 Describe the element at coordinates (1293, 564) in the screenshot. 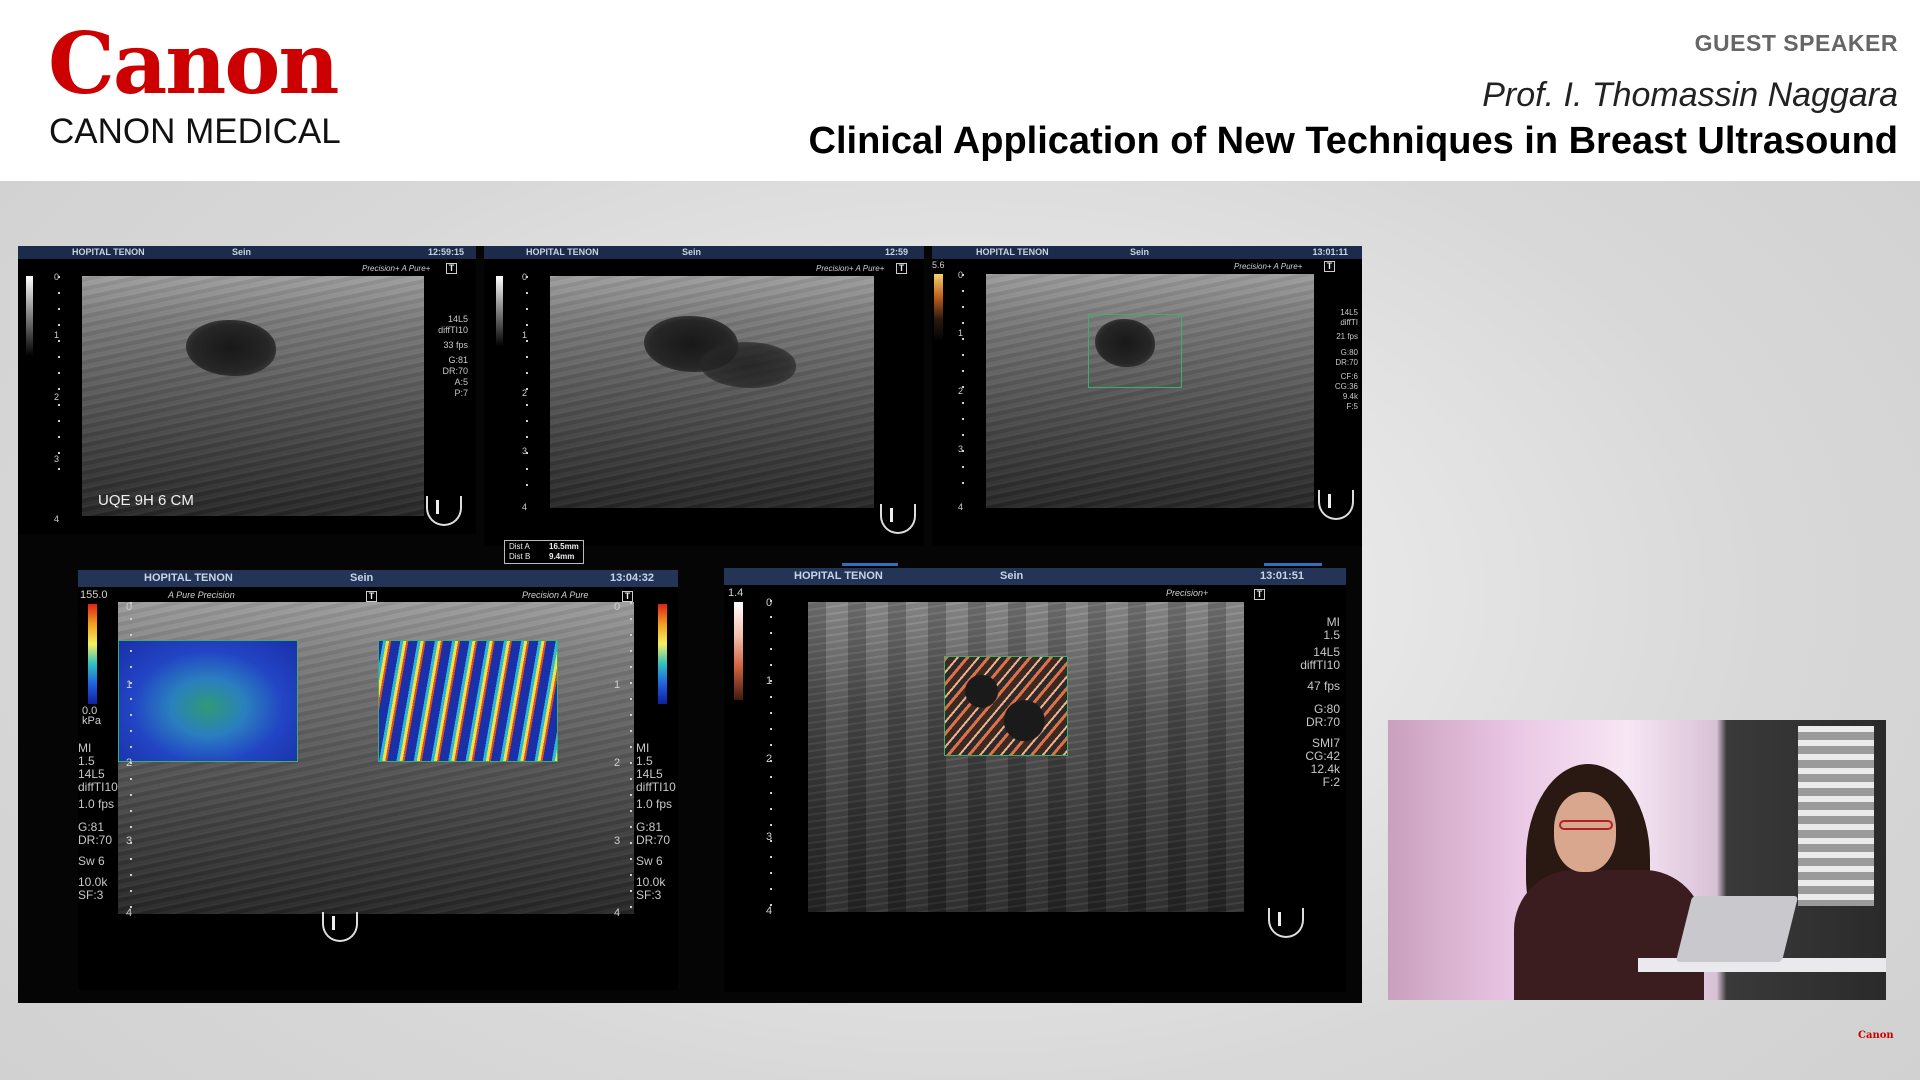

I see `cine-progress-bar` at that location.